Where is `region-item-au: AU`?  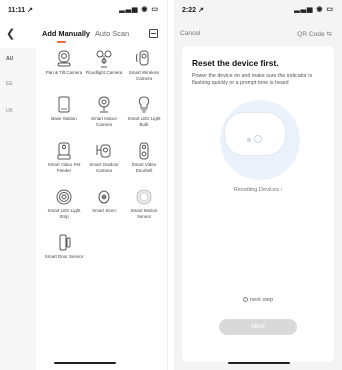
region-item-au: AU is located at coordinates (9, 59).